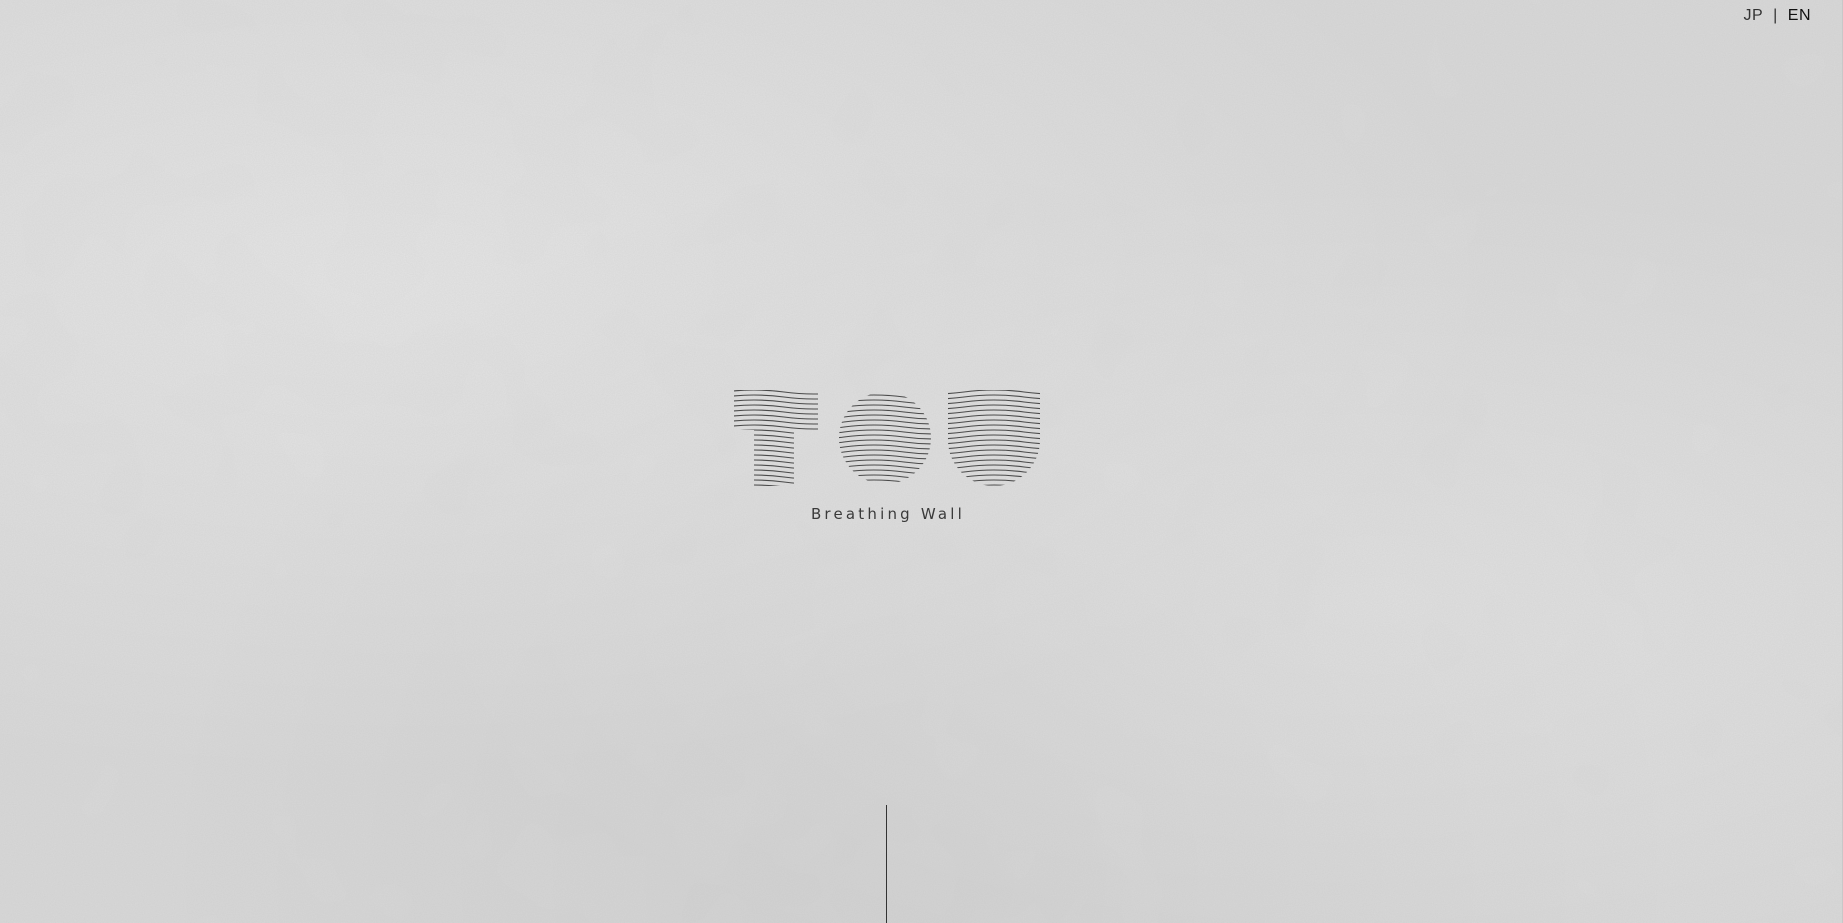  What do you see at coordinates (888, 514) in the screenshot?
I see `logo-tagline: Breathing Wall` at bounding box center [888, 514].